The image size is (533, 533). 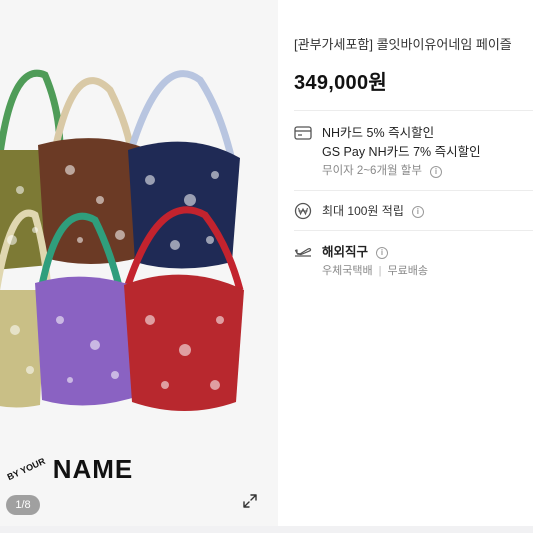 I want to click on installment-info: 무이자 2~6개월 할부 i, so click(x=401, y=171).